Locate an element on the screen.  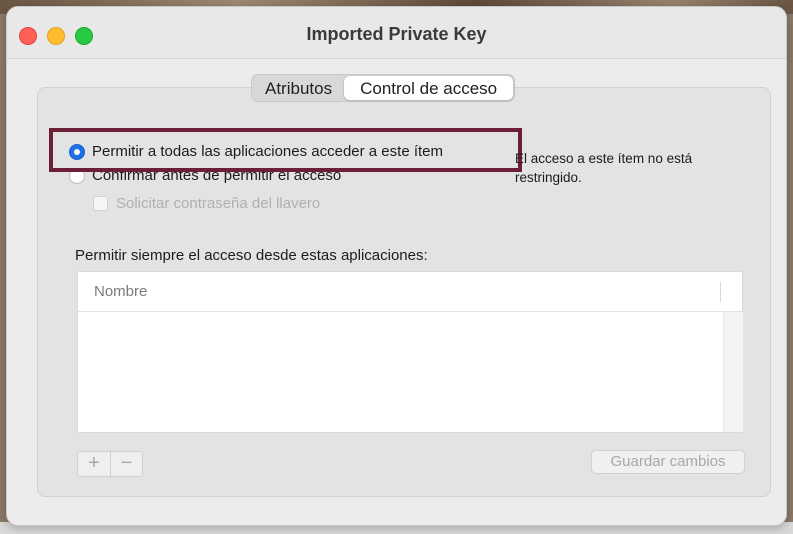
title-bar: Imported Private Key is located at coordinates (396, 33).